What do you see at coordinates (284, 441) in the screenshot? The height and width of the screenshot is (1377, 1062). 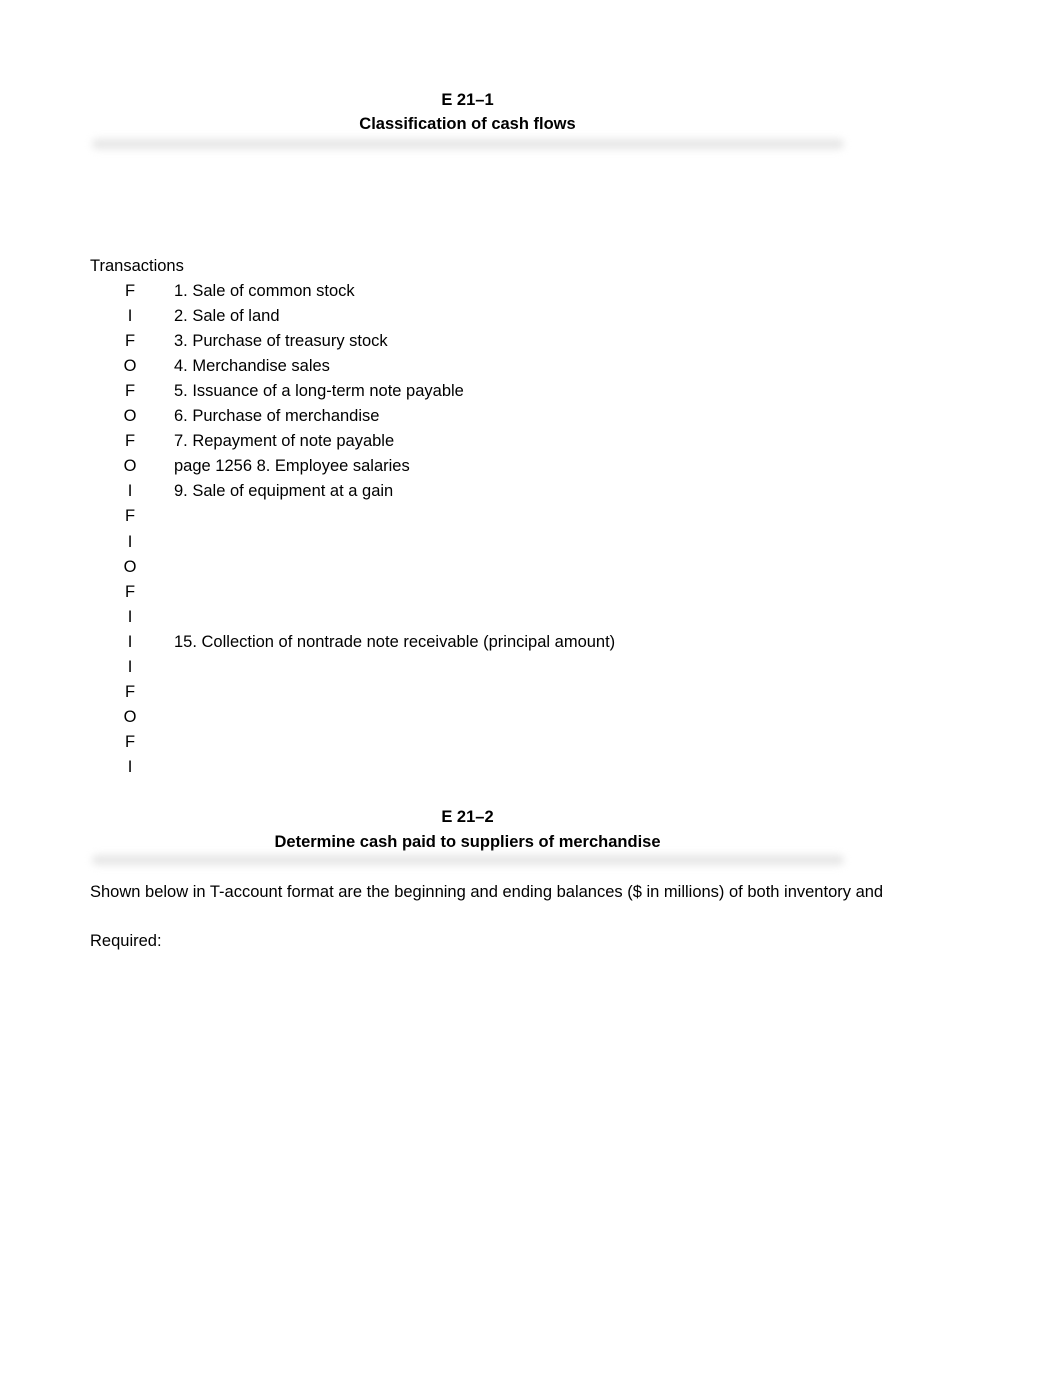 I see `transaction-description: 7. Repayment of note payable` at bounding box center [284, 441].